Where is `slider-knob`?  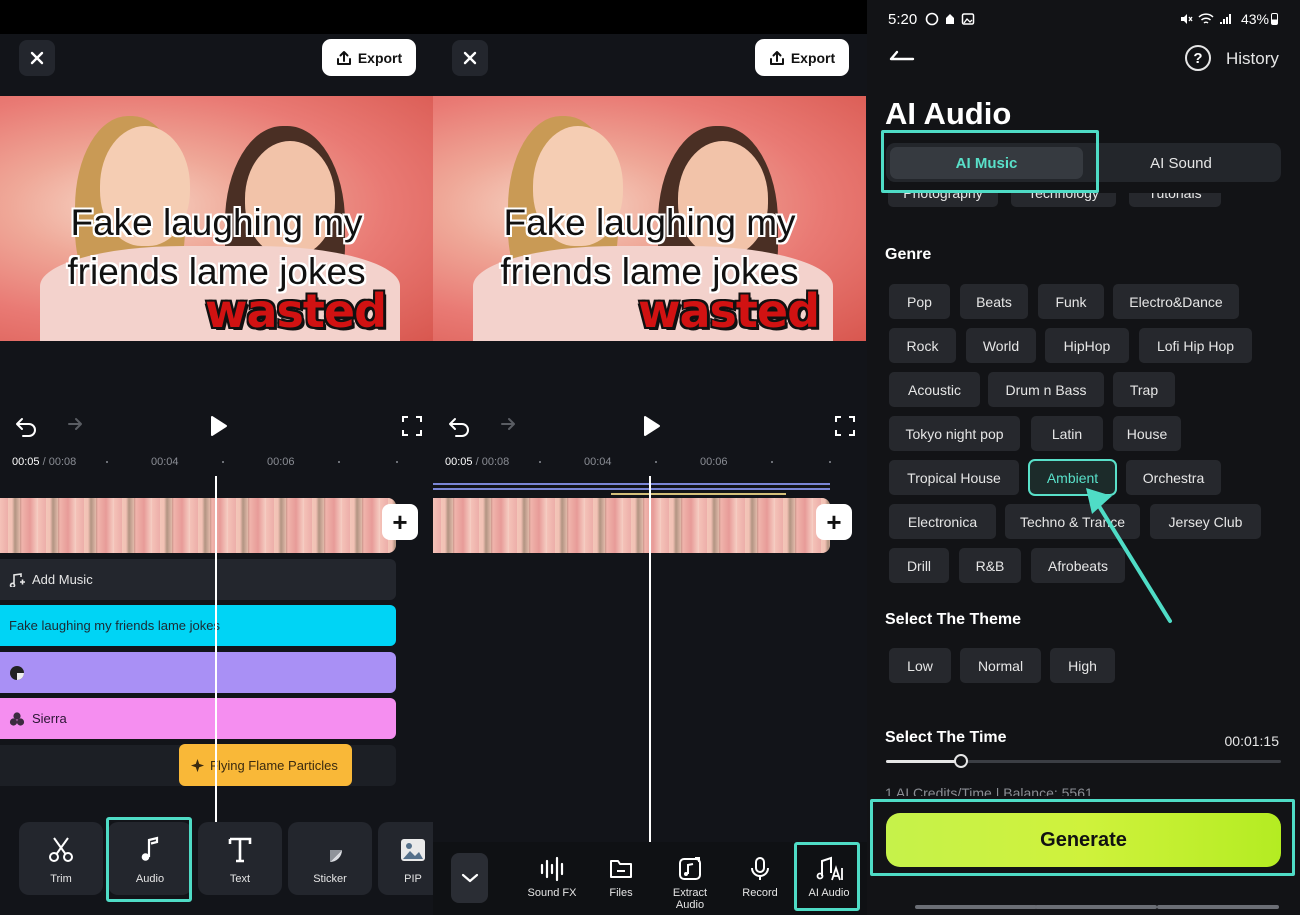
slider-knob is located at coordinates (961, 761).